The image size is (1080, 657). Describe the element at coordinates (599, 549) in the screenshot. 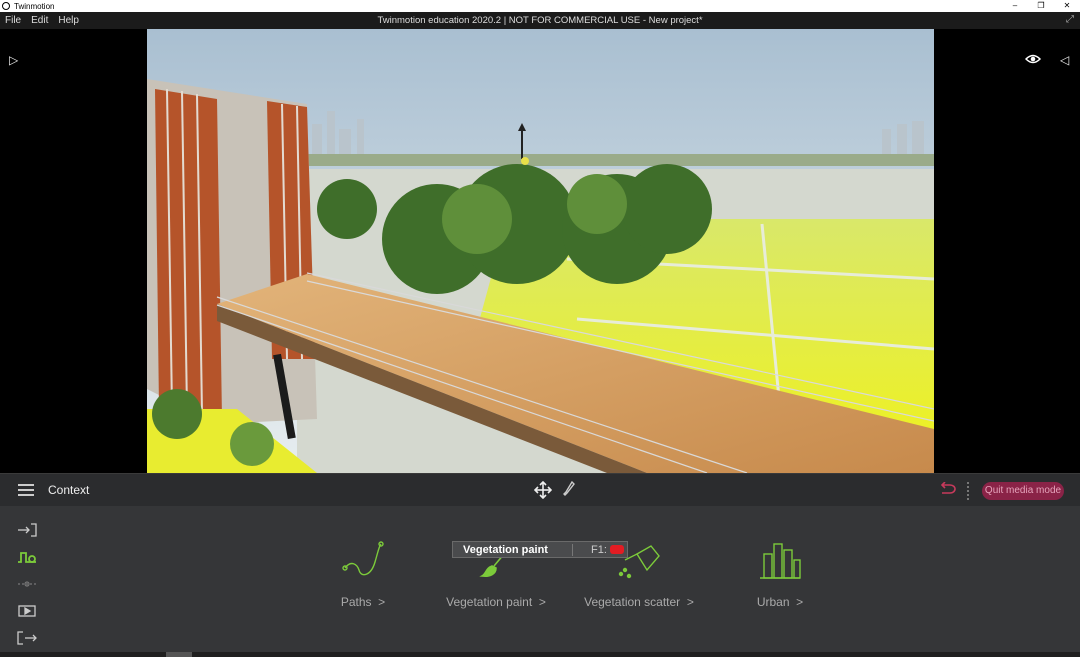

I see `tooltip-shortcut: F1:` at that location.